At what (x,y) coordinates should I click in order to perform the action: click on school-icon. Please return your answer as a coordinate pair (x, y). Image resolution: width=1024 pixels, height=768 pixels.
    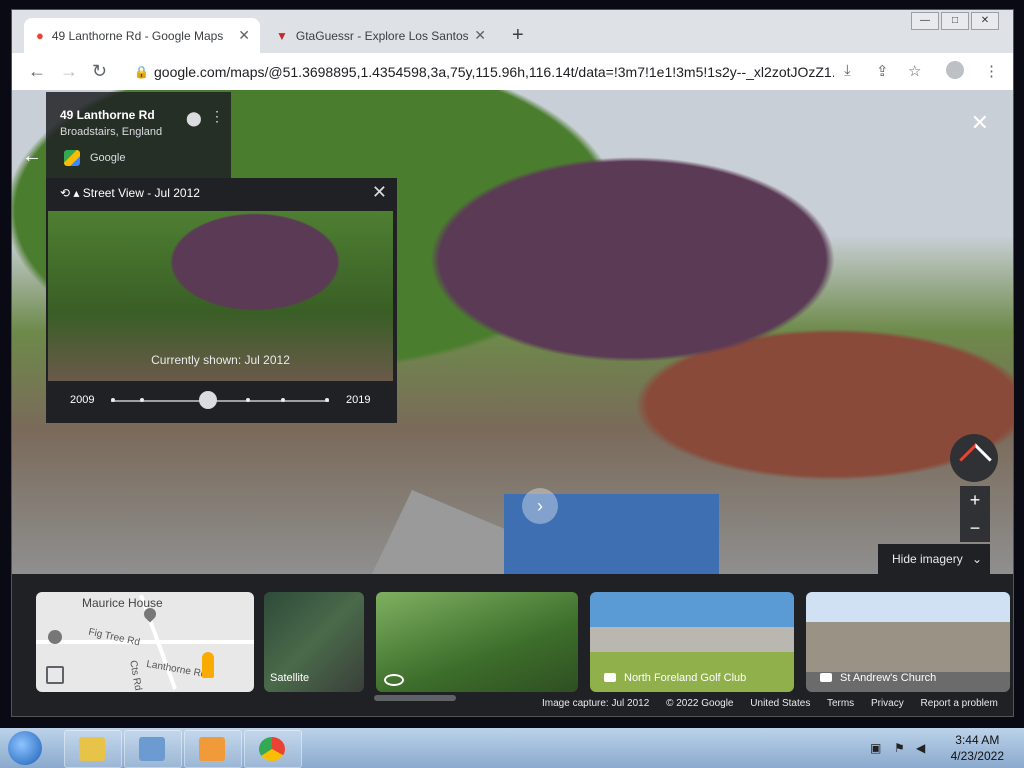
    Looking at the image, I should click on (55, 637).